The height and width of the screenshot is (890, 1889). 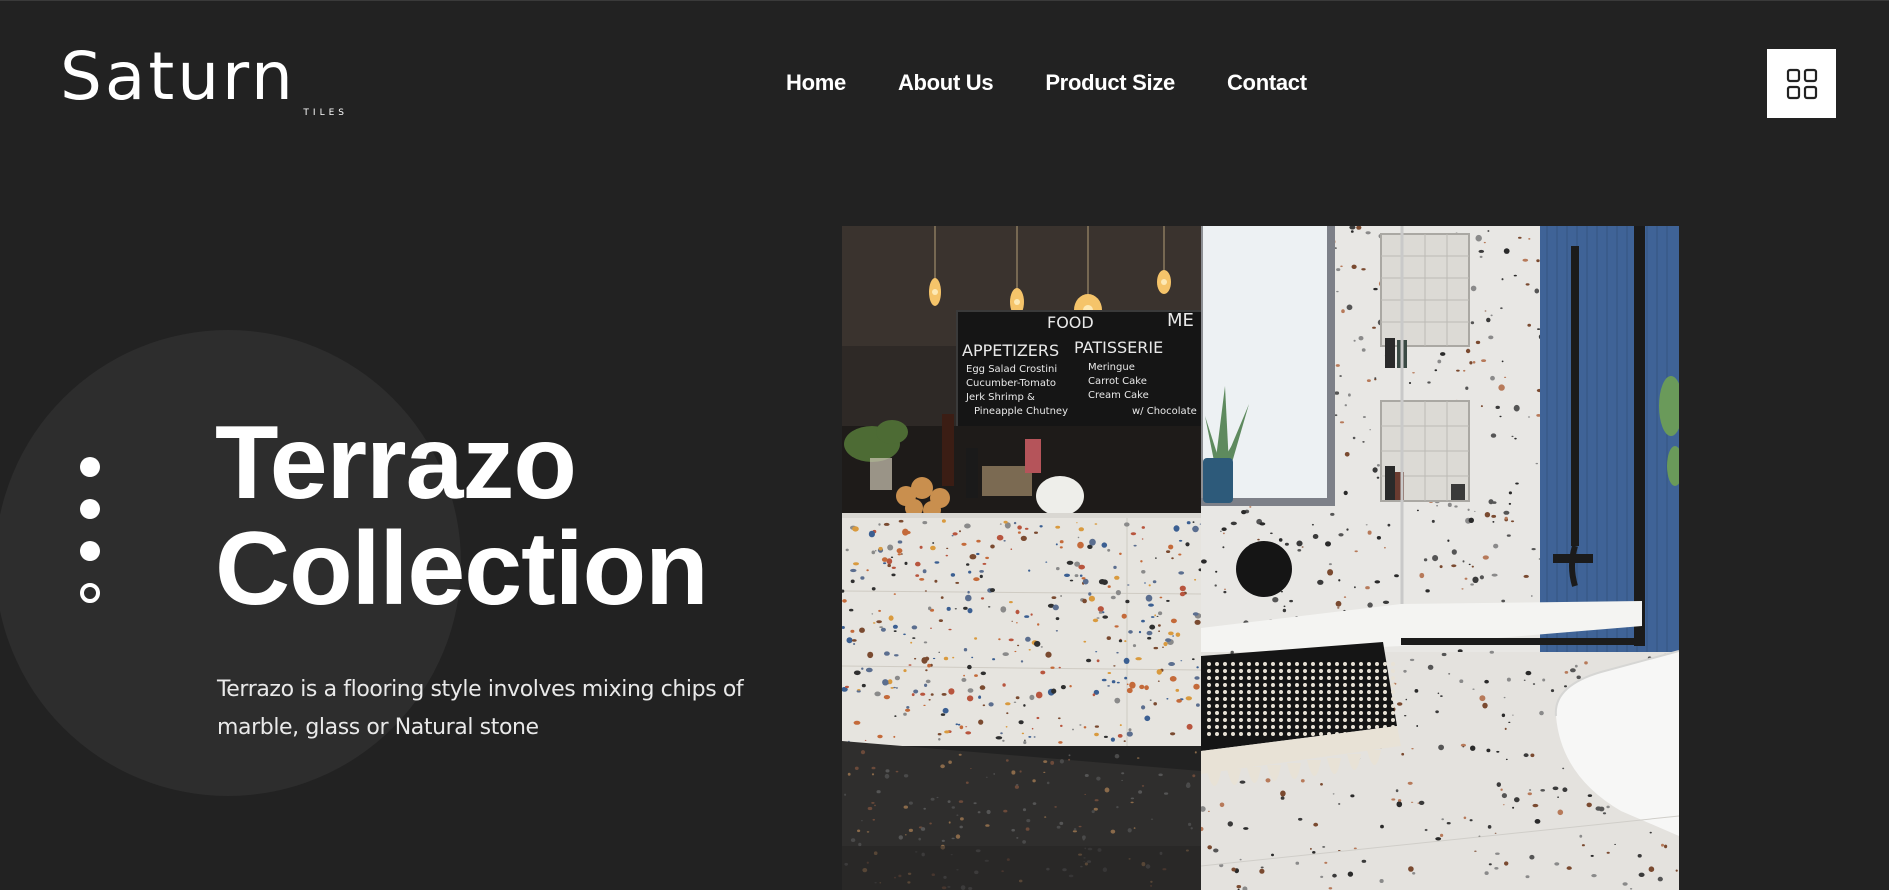 I want to click on main-nav: Home About Us Product Size Contact, so click(x=1046, y=83).